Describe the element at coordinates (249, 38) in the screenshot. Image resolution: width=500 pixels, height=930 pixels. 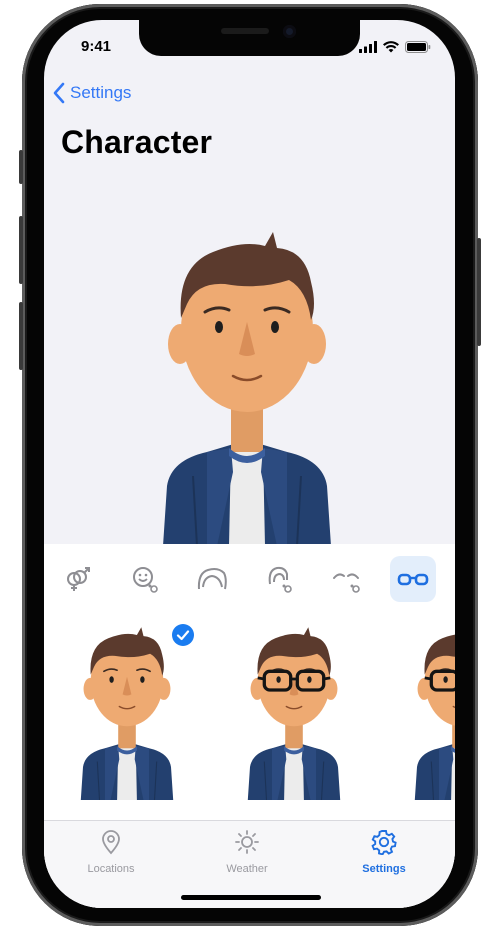
I see `notch` at that location.